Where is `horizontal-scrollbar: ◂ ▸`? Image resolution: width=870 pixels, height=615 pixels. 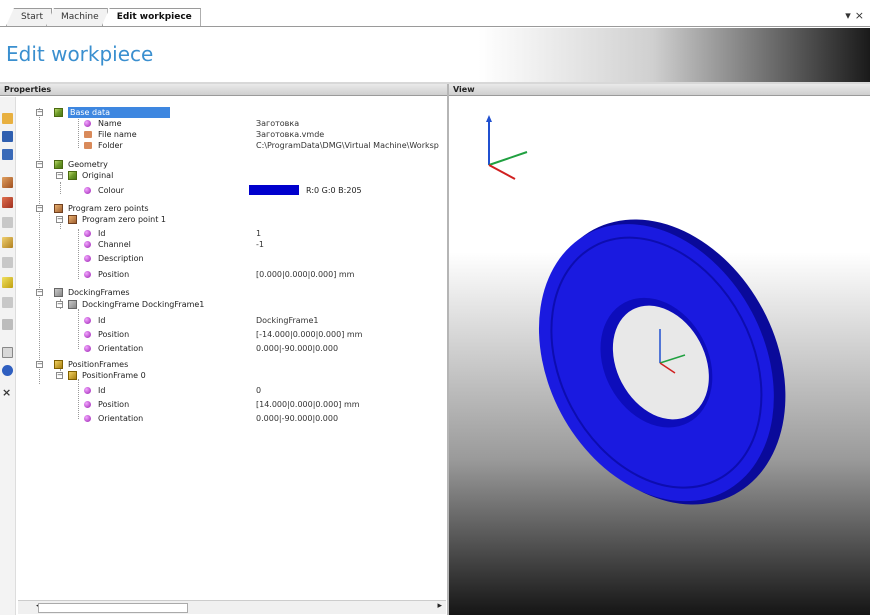 horizontal-scrollbar: ◂ ▸ is located at coordinates (232, 607).